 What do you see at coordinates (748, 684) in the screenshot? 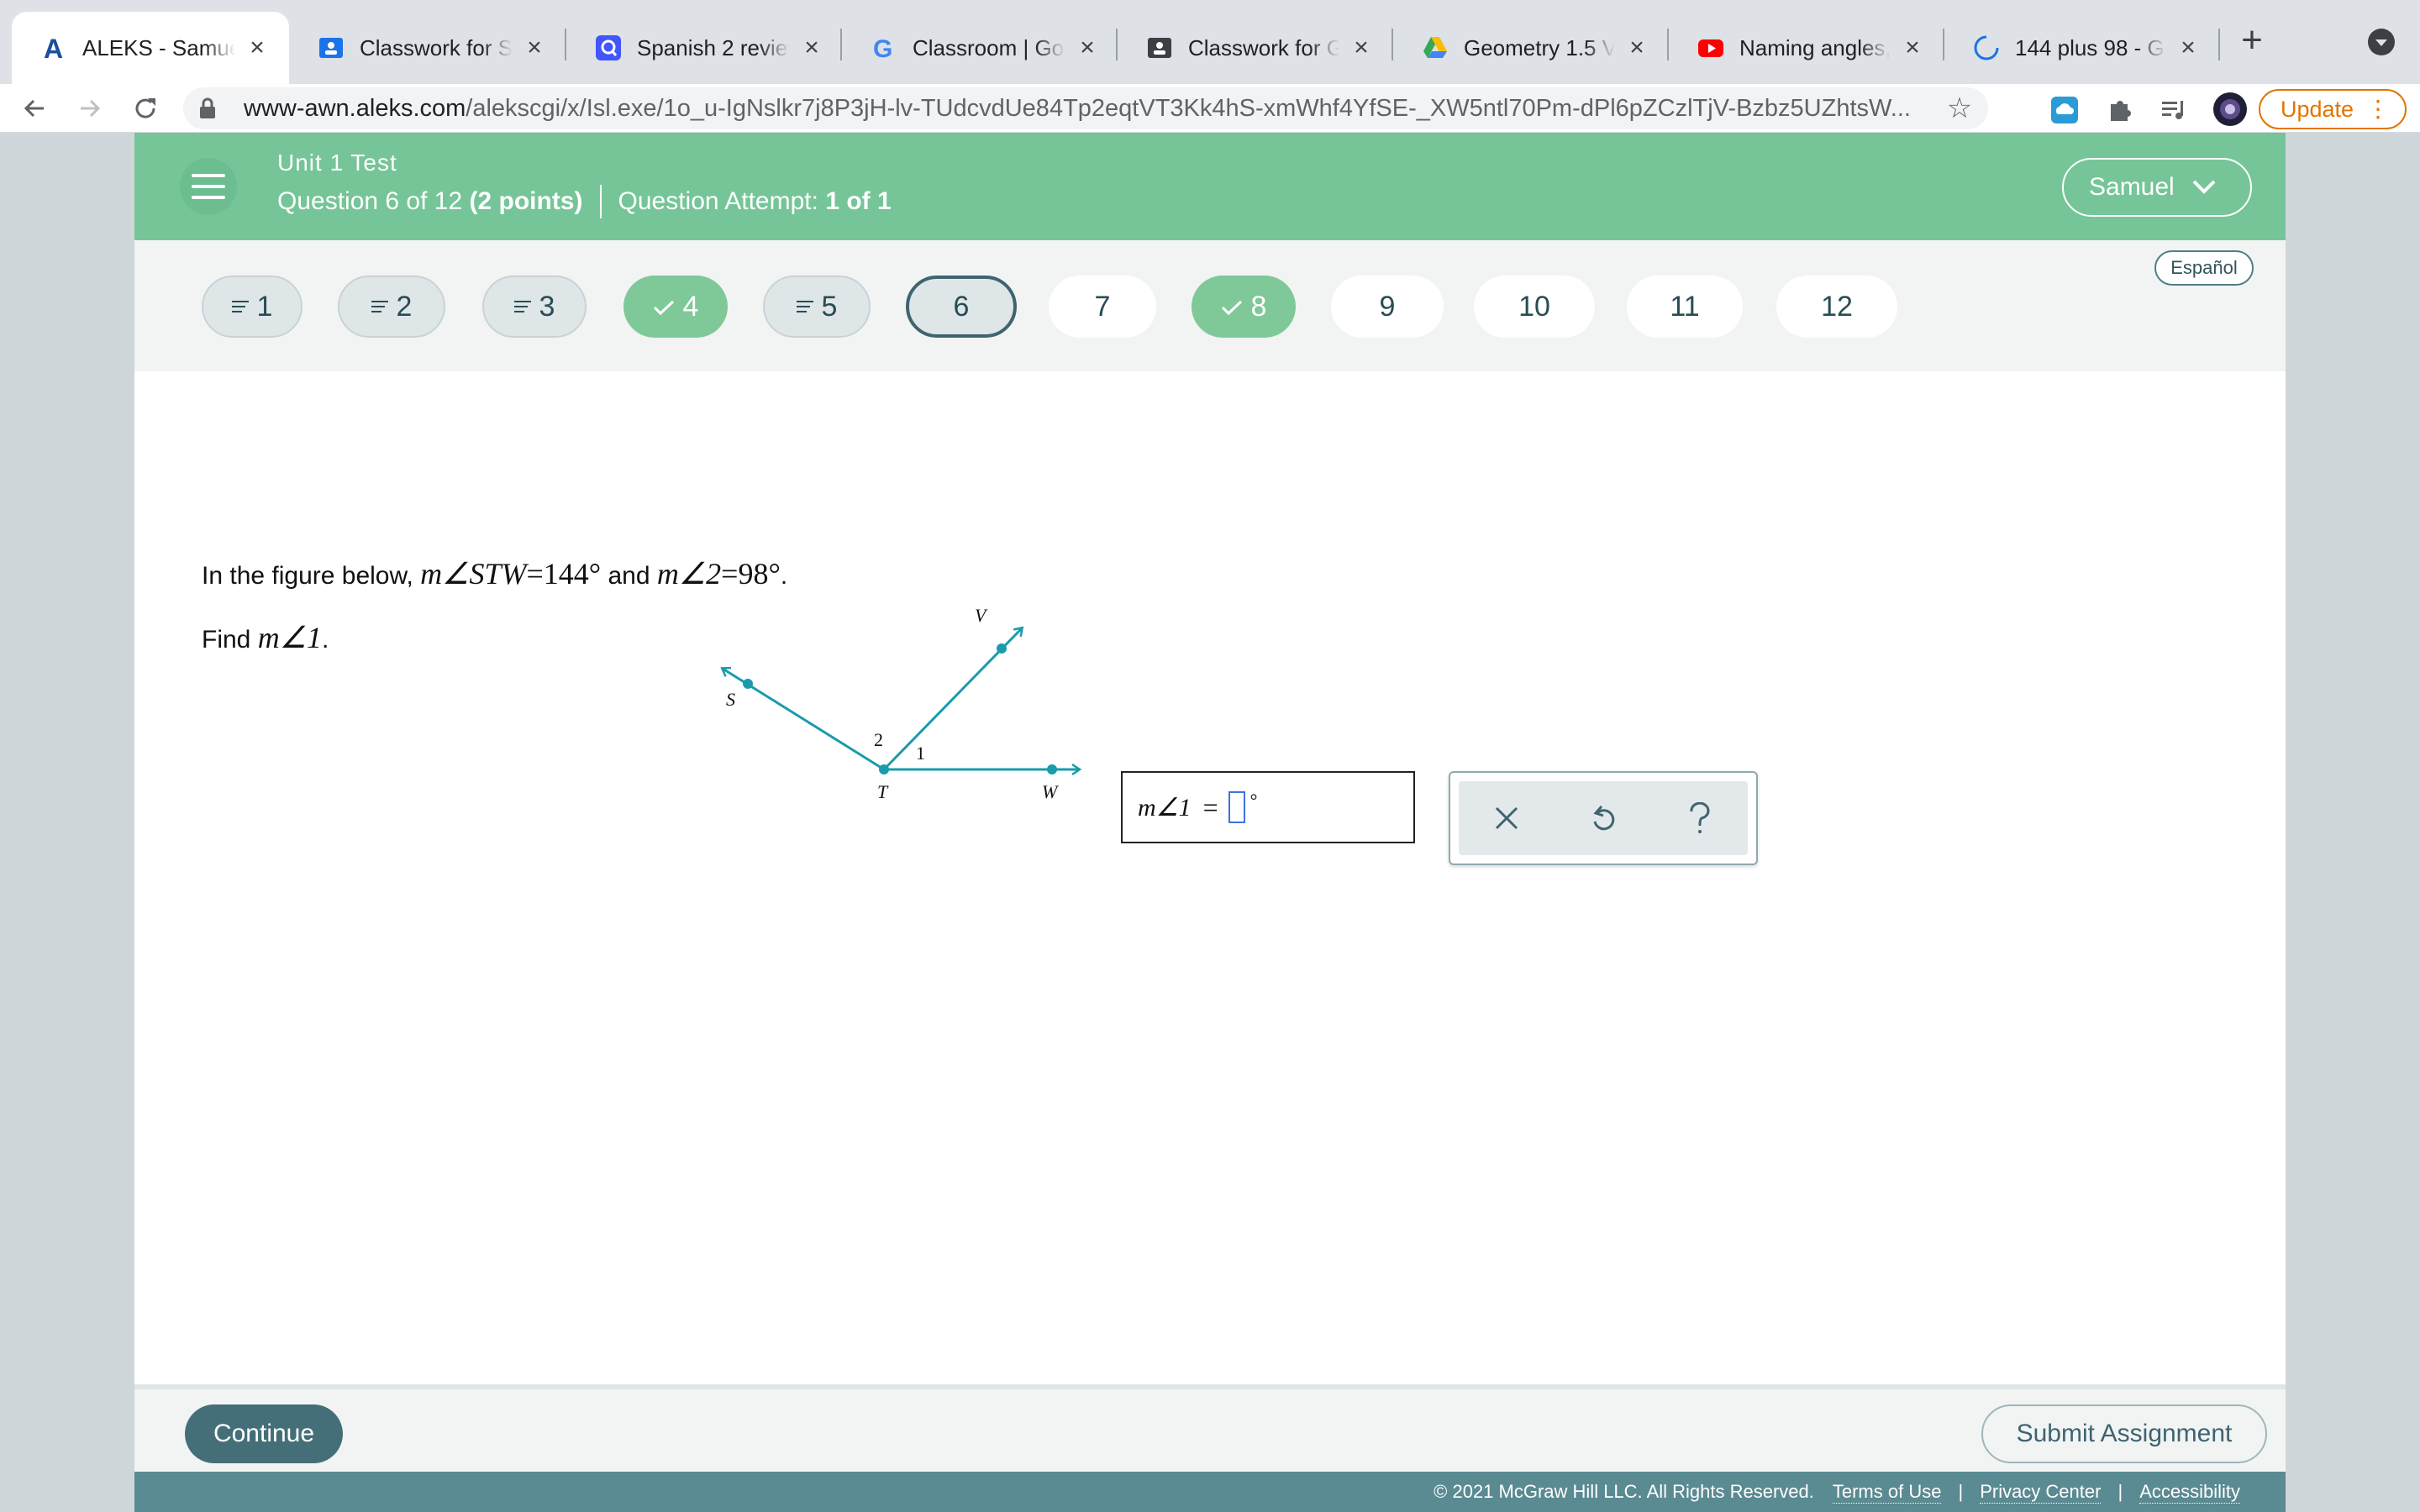
I see `point-s` at bounding box center [748, 684].